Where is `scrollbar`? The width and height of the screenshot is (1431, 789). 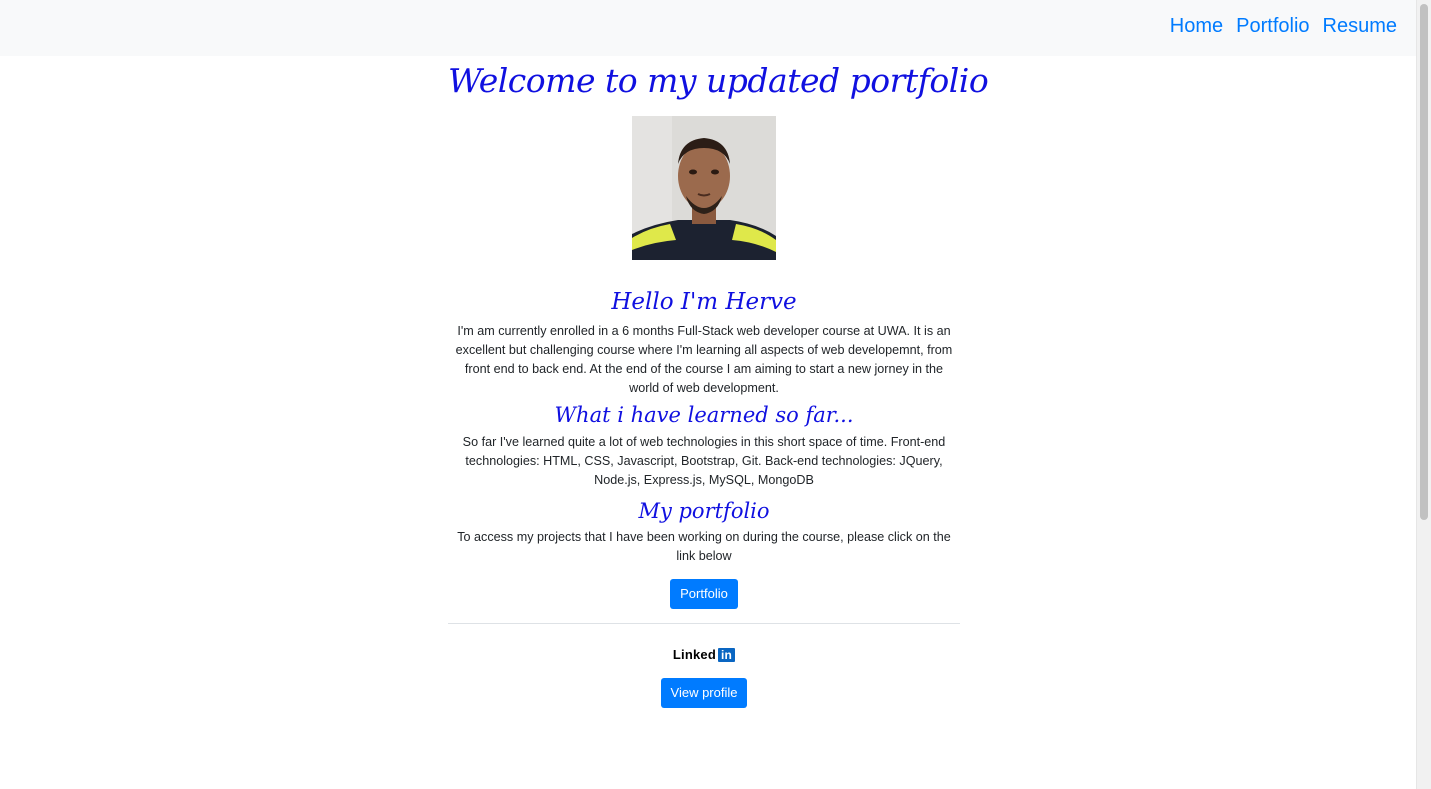
scrollbar is located at coordinates (1423, 394).